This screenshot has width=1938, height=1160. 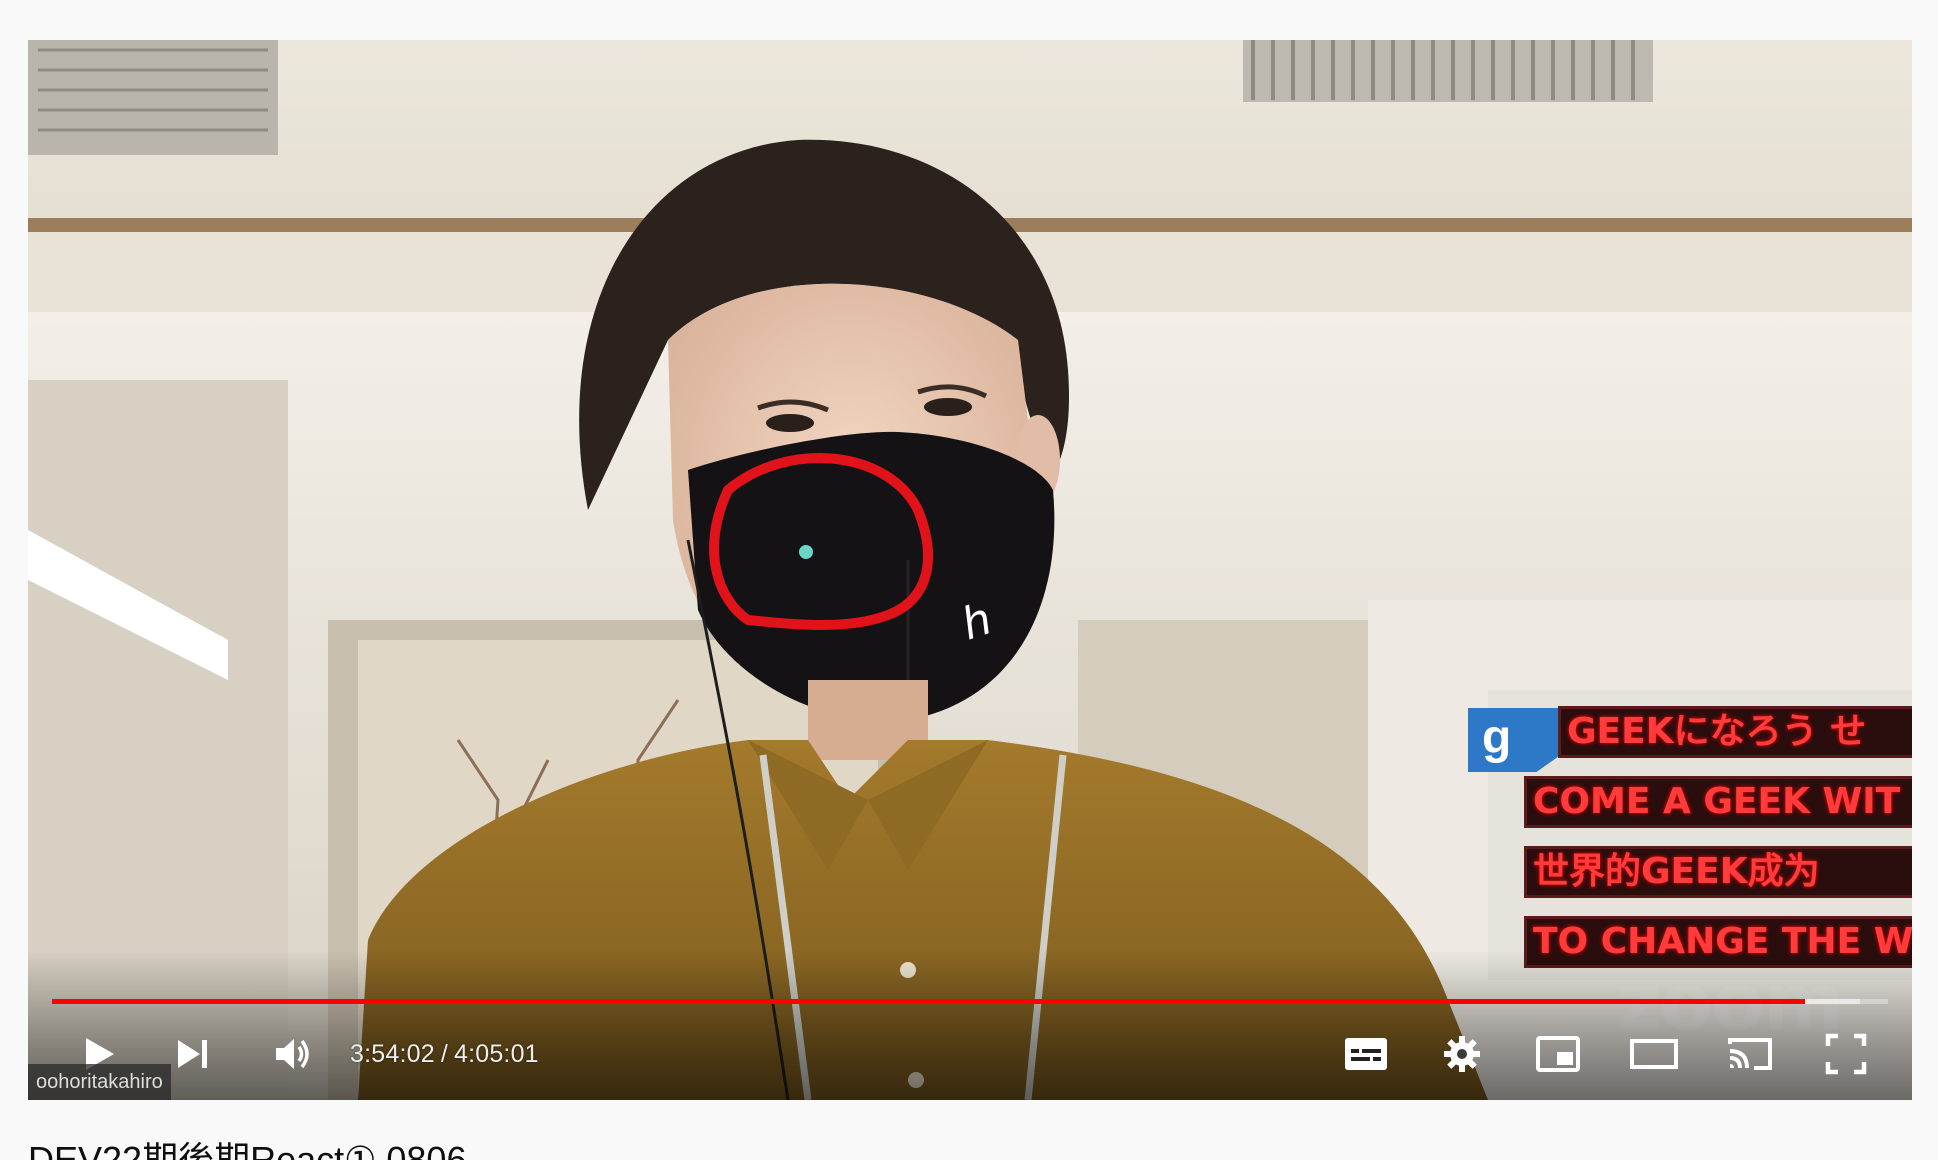 I want to click on settings-icon, so click(x=1462, y=1054).